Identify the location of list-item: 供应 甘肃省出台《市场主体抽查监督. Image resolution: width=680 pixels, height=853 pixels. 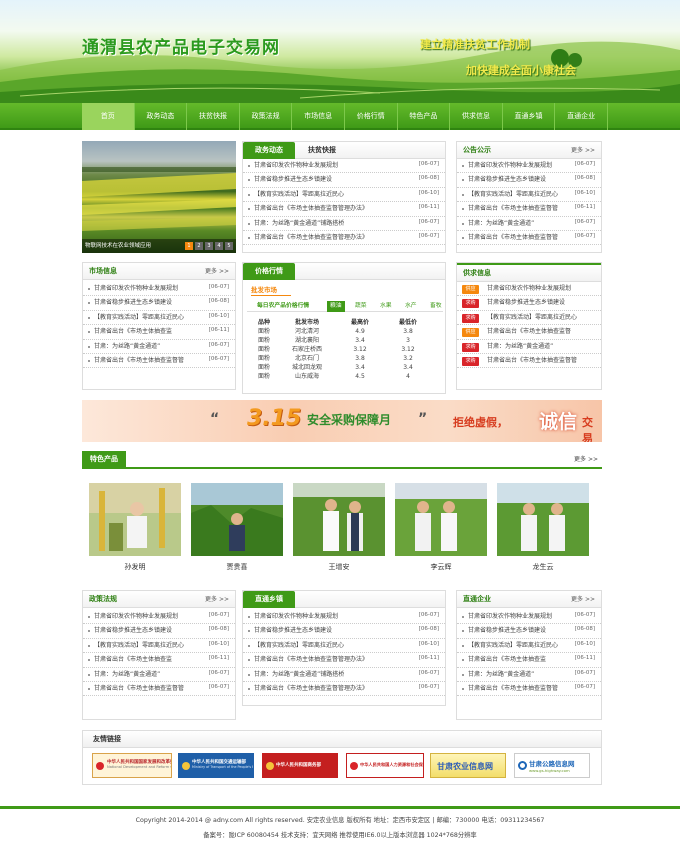
(529, 332).